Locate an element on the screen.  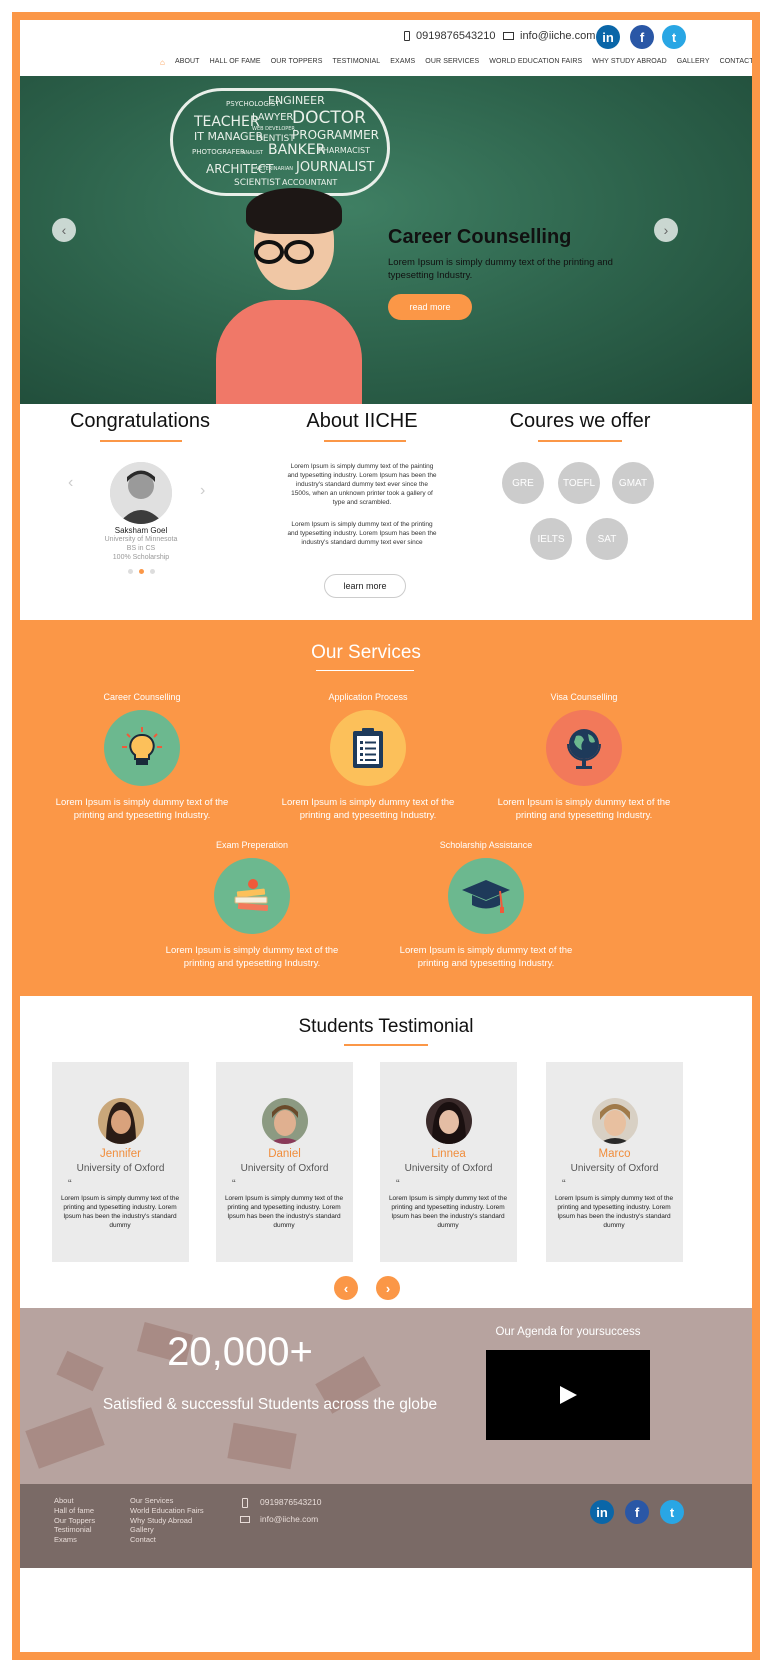
footer-email: info@iiche.com is located at coordinates (289, 1519).